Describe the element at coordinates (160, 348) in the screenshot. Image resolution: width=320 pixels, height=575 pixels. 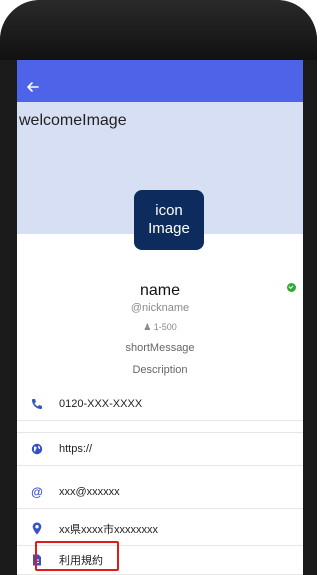
I see `profile-short-message: shortMessage` at that location.